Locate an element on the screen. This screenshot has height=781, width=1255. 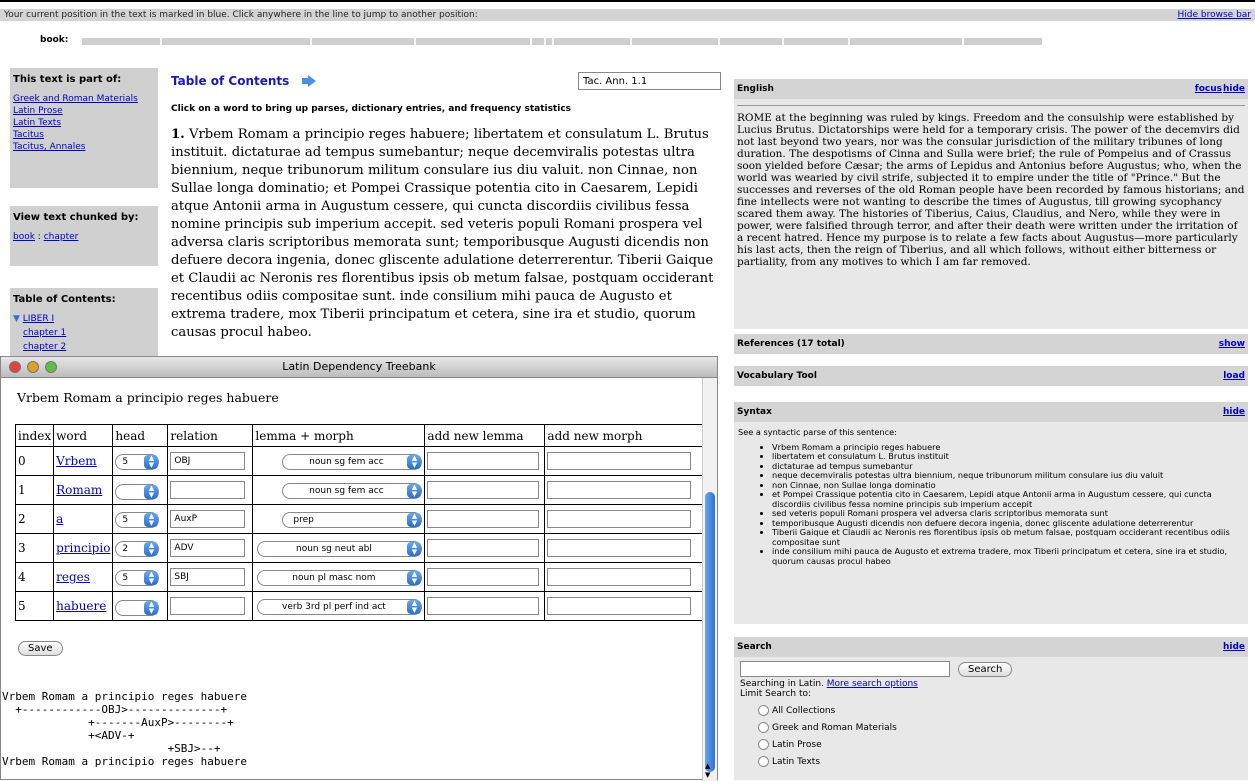
collection-link: Latin Prose is located at coordinates (84, 111).